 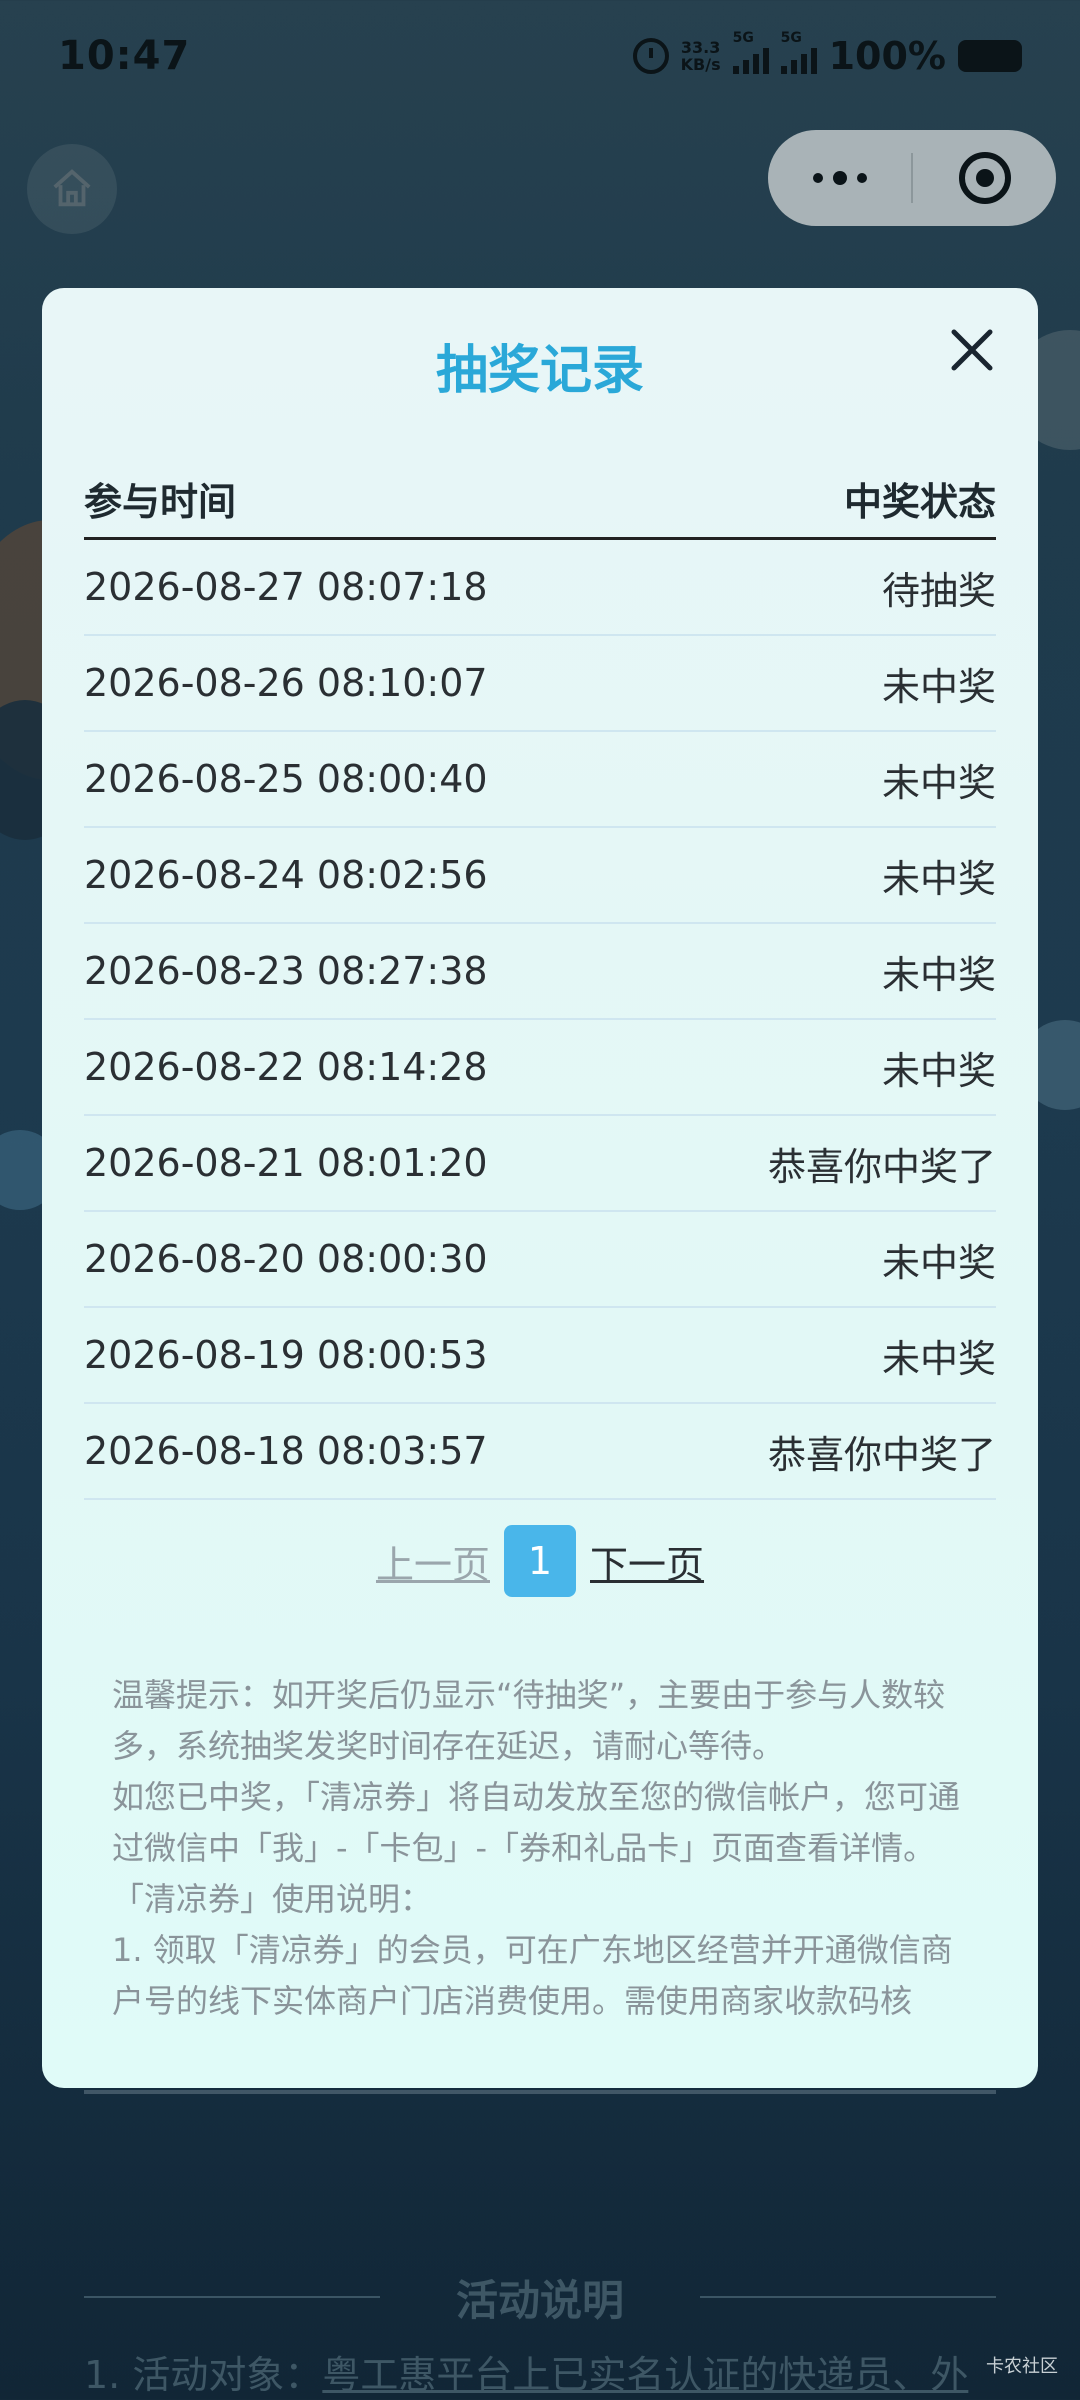 I want to click on notes-paragraph: 「清凉券」使用说明：, so click(x=272, y=1899).